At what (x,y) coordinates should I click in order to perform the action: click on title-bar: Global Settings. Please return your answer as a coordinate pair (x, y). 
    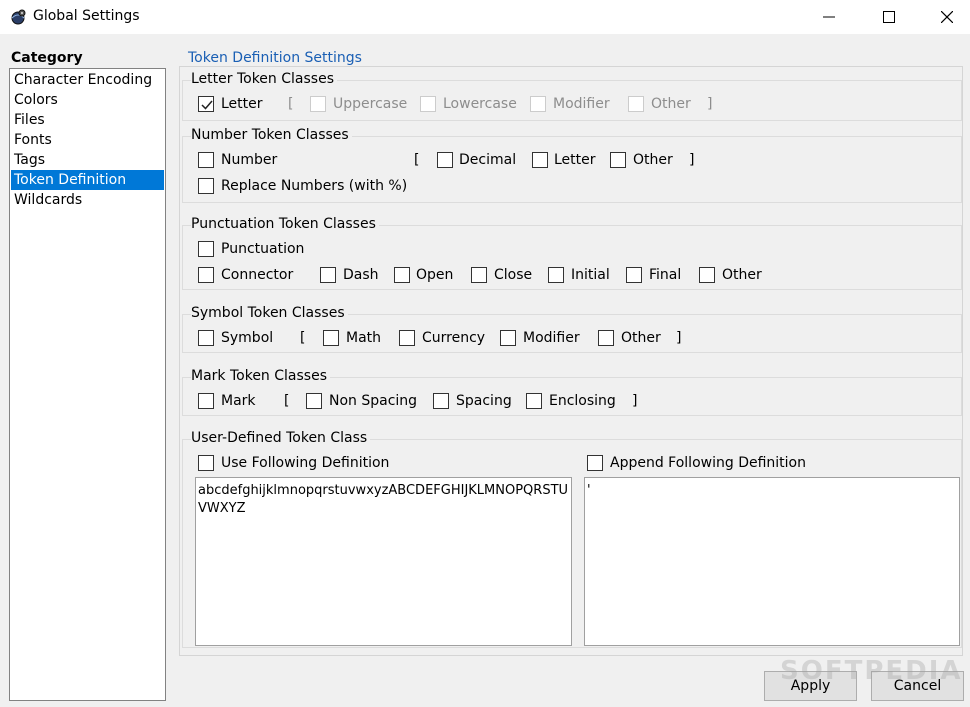
    Looking at the image, I should click on (485, 17).